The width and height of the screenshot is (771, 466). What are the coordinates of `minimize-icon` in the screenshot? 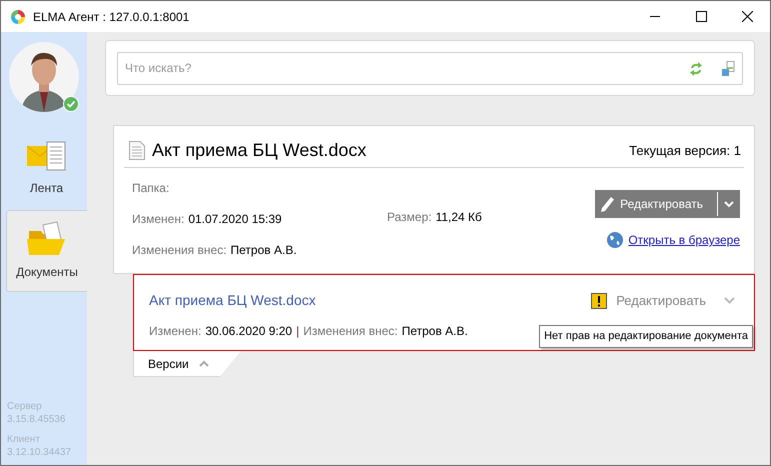 It's located at (655, 17).